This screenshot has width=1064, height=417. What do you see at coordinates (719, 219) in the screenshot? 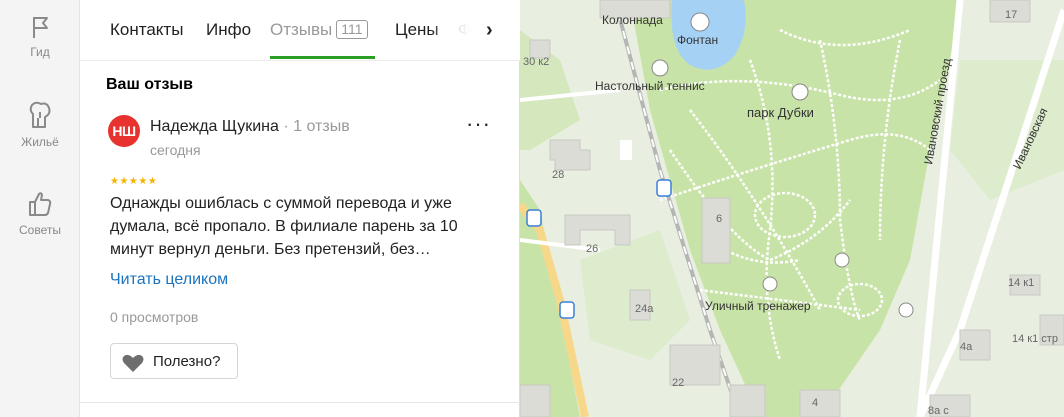
I see `house-number: 6` at bounding box center [719, 219].